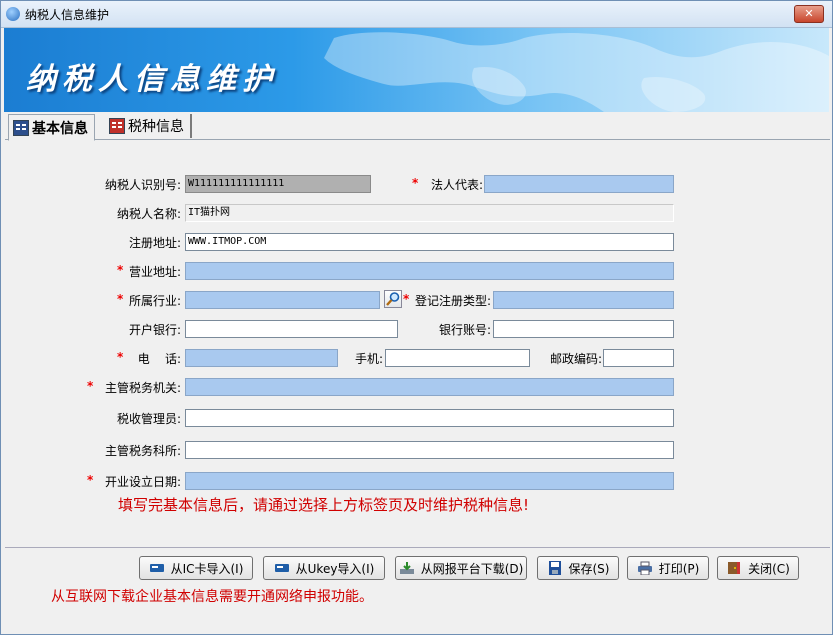  Describe the element at coordinates (278, 184) in the screenshot. I see `taxpayer-id-field: W111111111111111` at that location.